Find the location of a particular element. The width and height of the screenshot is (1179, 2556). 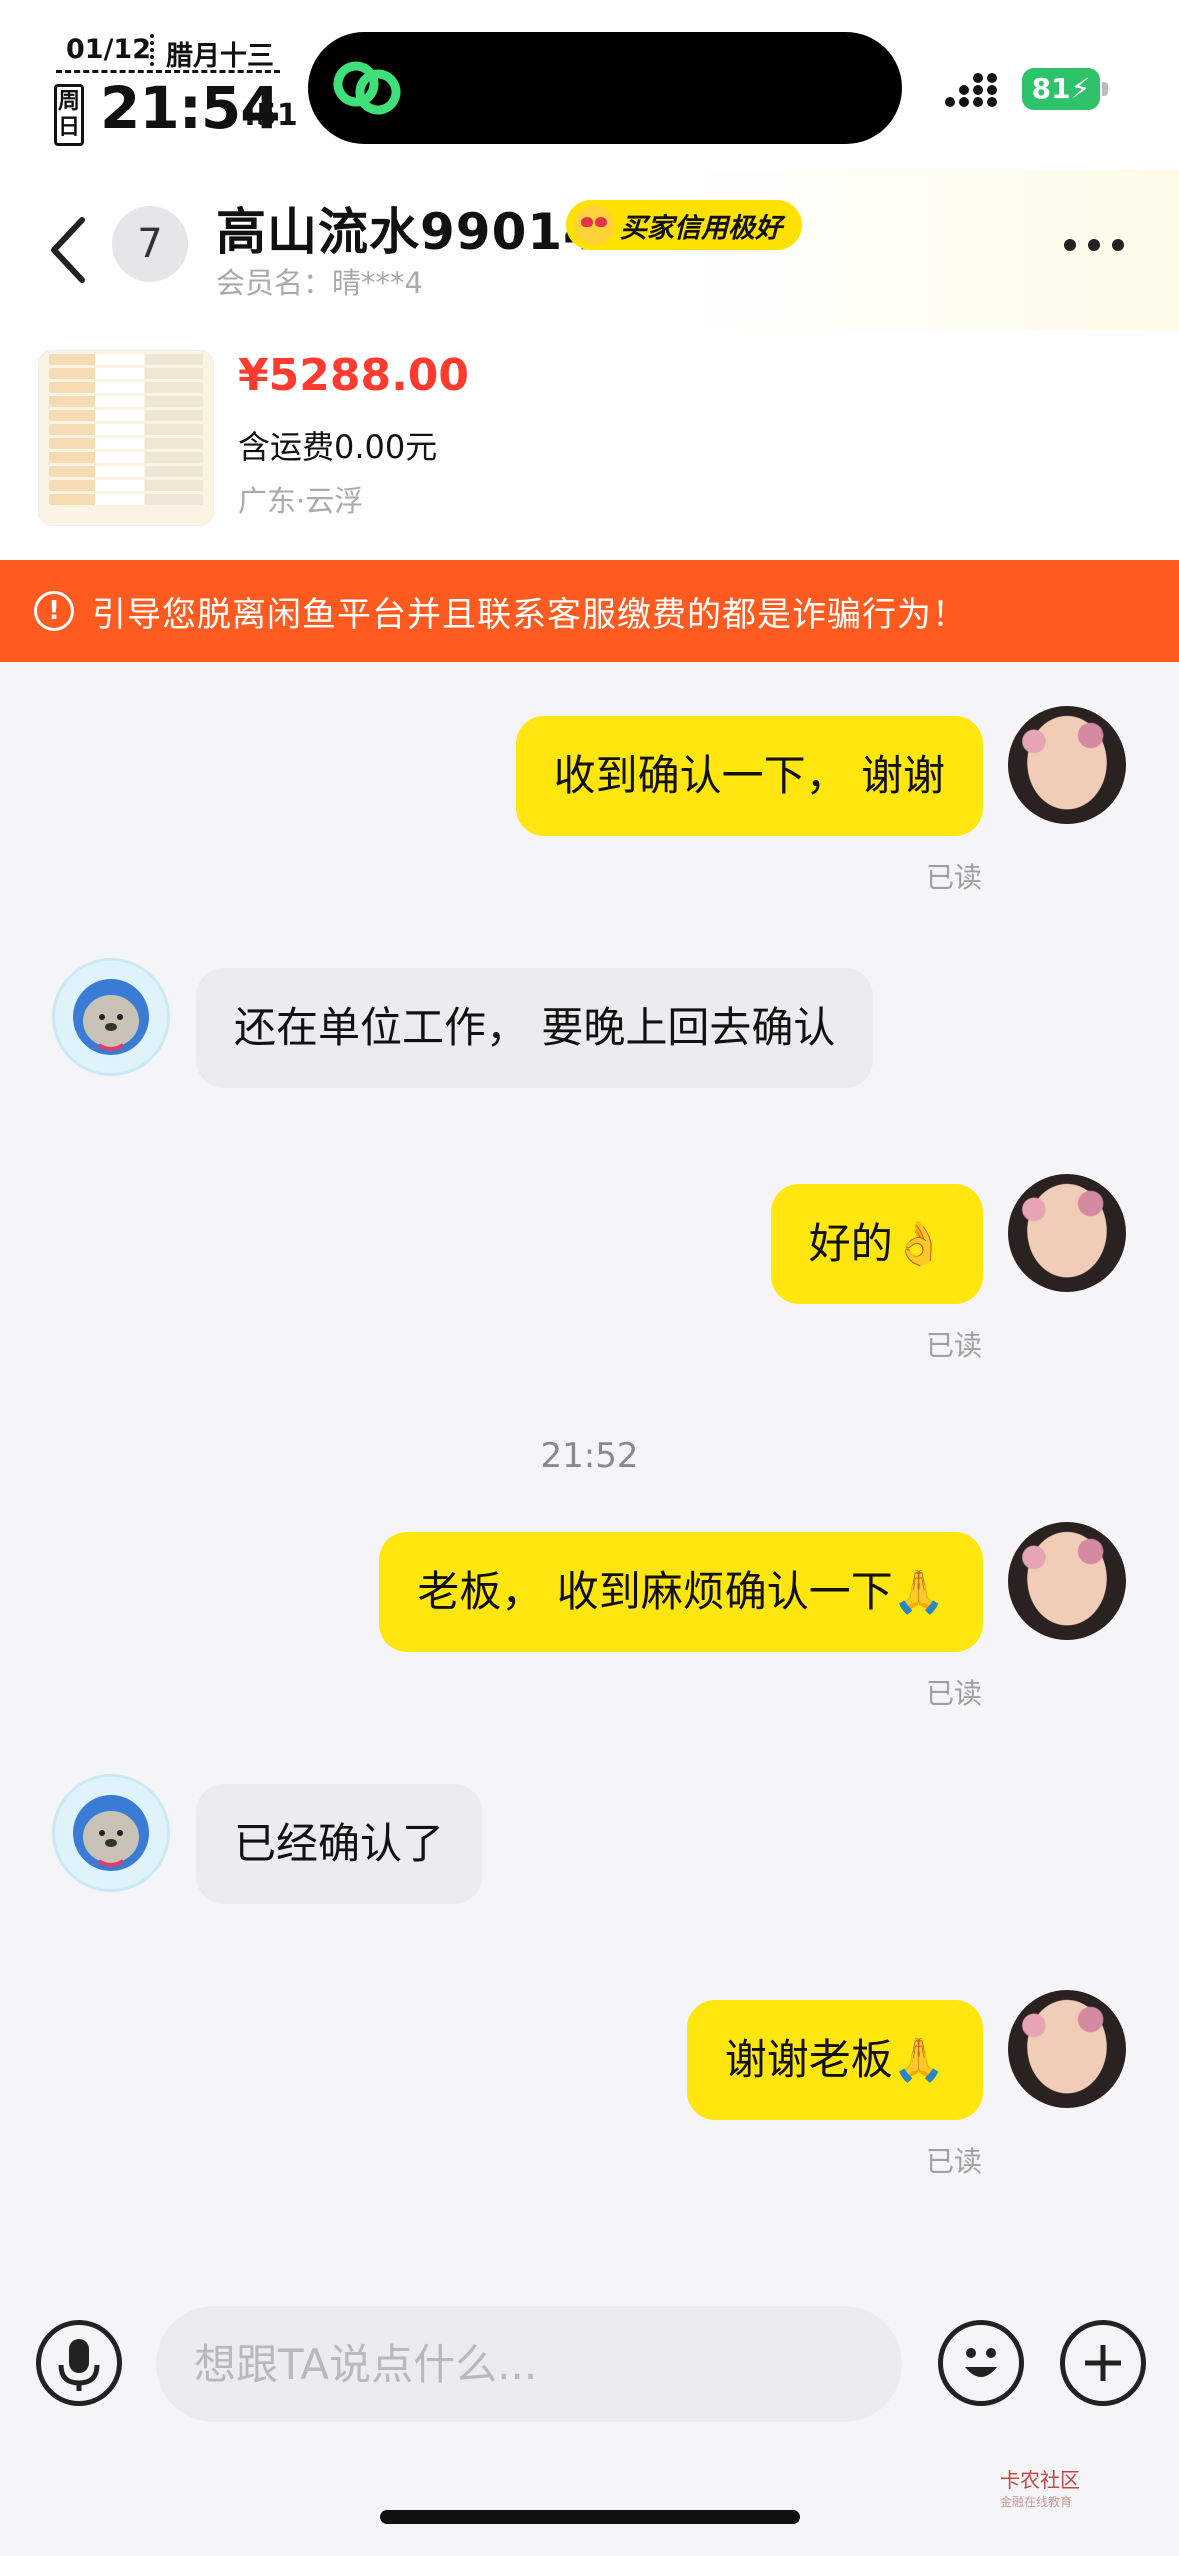

battery-icon: 81⚡ is located at coordinates (1061, 89).